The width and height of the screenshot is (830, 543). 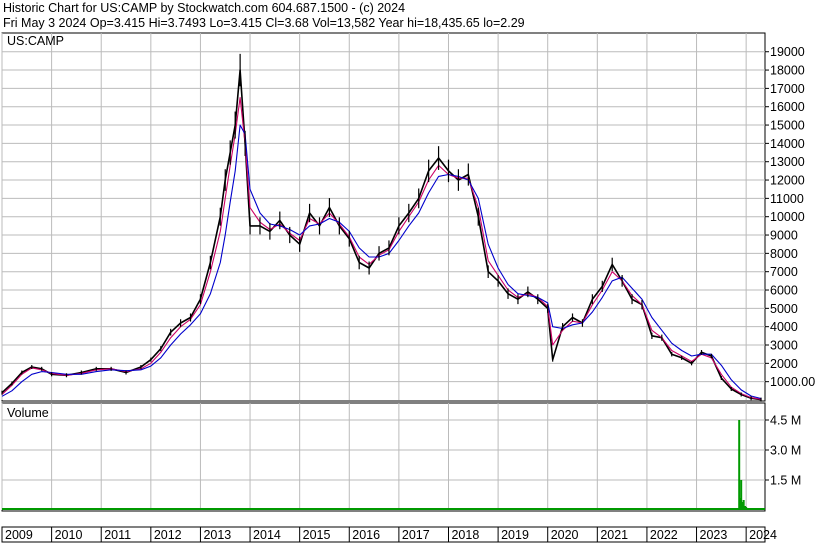 What do you see at coordinates (784, 309) in the screenshot?
I see `price-tick-label: 5000` at bounding box center [784, 309].